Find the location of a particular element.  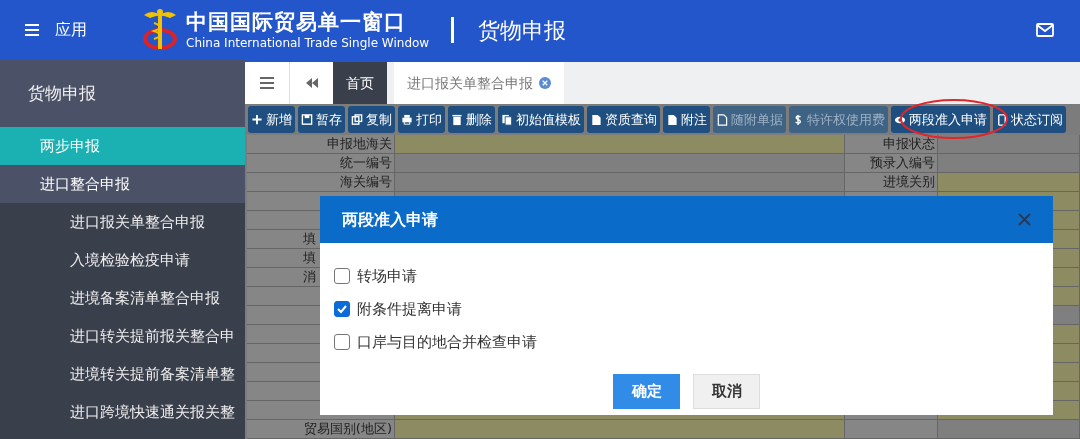

toolbar-button: 暂存 is located at coordinates (321, 120).